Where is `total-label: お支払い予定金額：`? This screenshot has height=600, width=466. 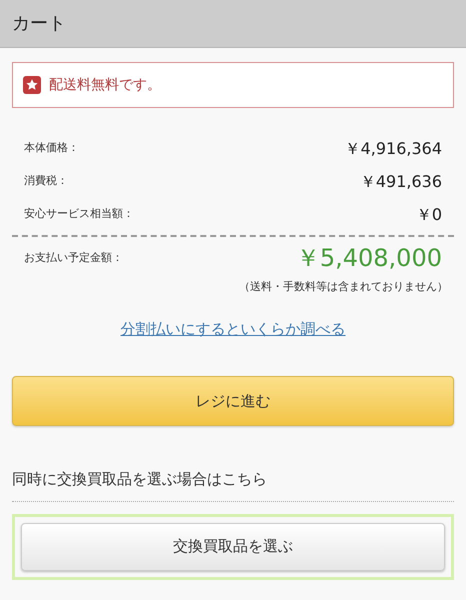
total-label: お支払い予定金額： is located at coordinates (73, 258).